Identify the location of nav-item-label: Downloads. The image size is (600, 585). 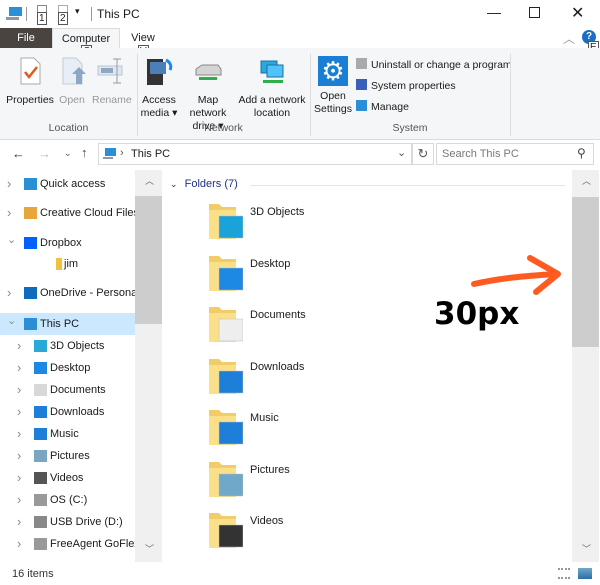
(77, 412).